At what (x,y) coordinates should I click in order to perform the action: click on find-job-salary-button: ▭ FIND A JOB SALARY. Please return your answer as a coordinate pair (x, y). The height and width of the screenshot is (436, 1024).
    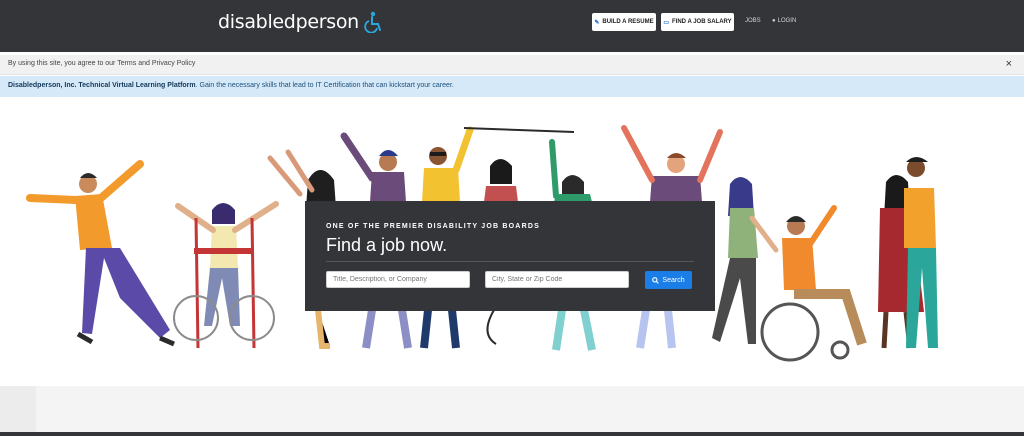
    Looking at the image, I should click on (697, 22).